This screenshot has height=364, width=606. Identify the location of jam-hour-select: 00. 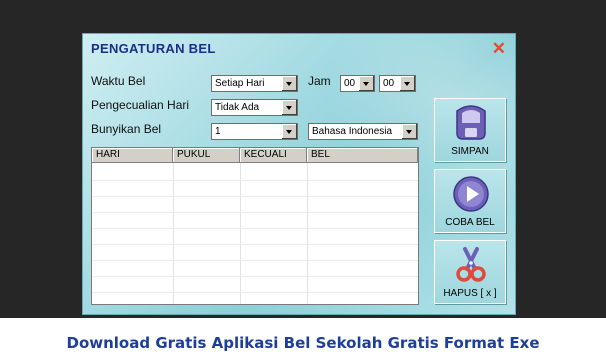
(357, 83).